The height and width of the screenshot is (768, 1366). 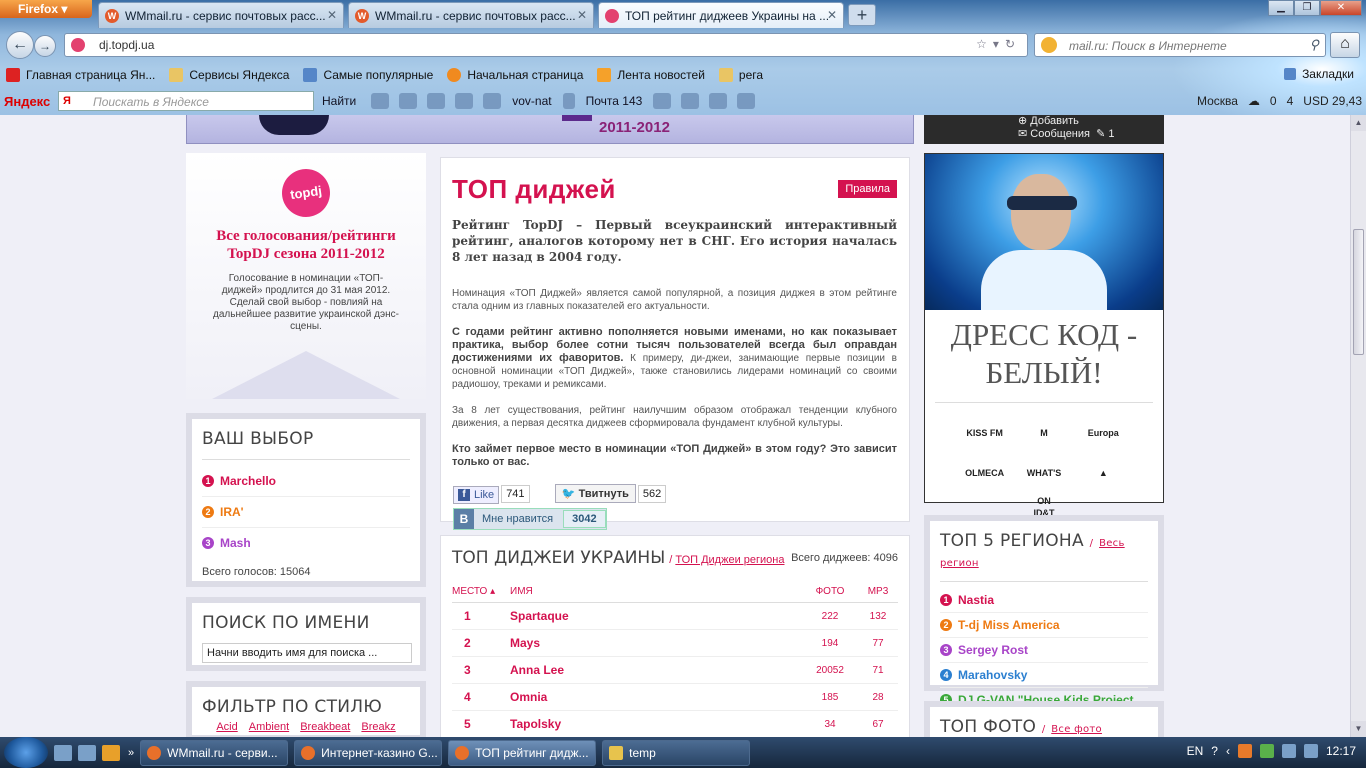 I want to click on volume-icon, so click(x=1310, y=751).